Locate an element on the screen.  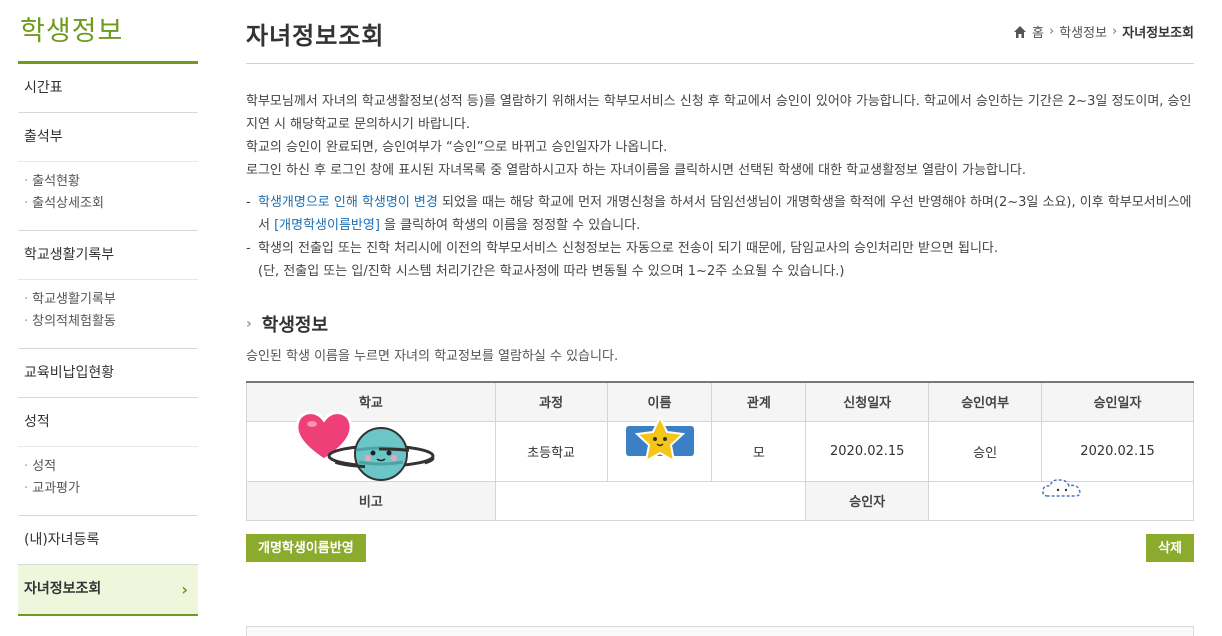
sidebar-item-register-child: (내)자녀등록 is located at coordinates (108, 540).